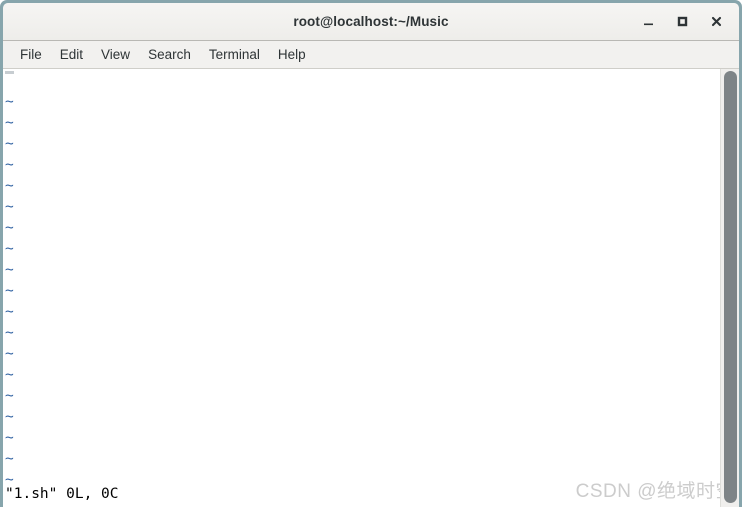  I want to click on window-title: root@localhost:~/Music, so click(371, 21).